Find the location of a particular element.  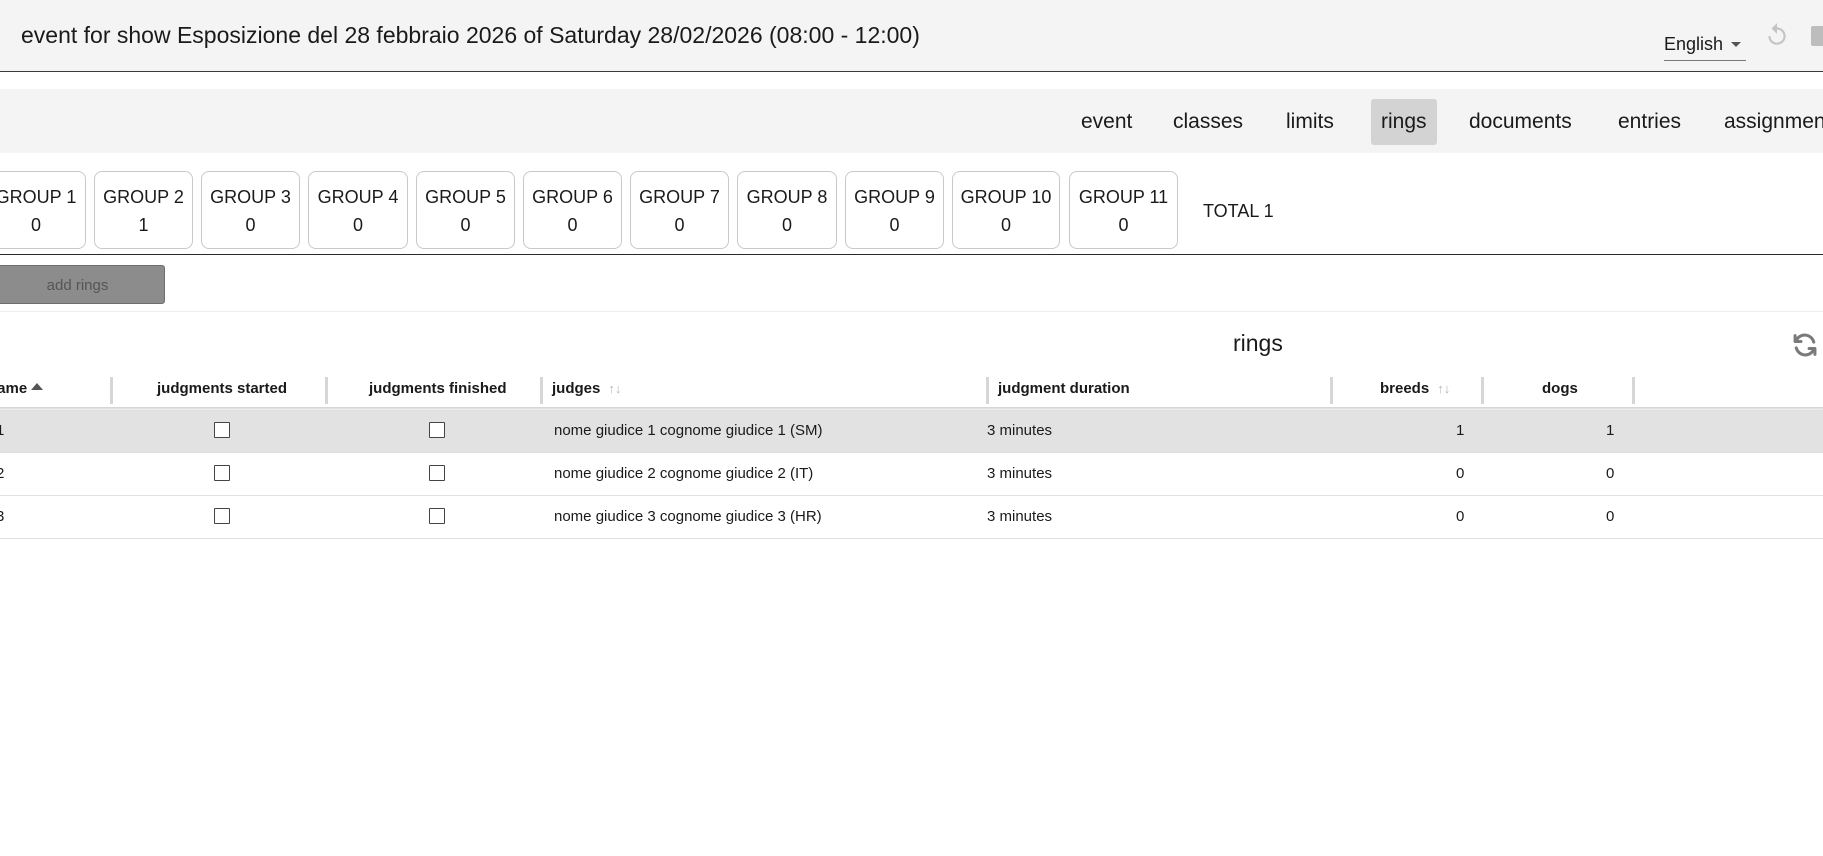

column-label: name is located at coordinates (14, 388).